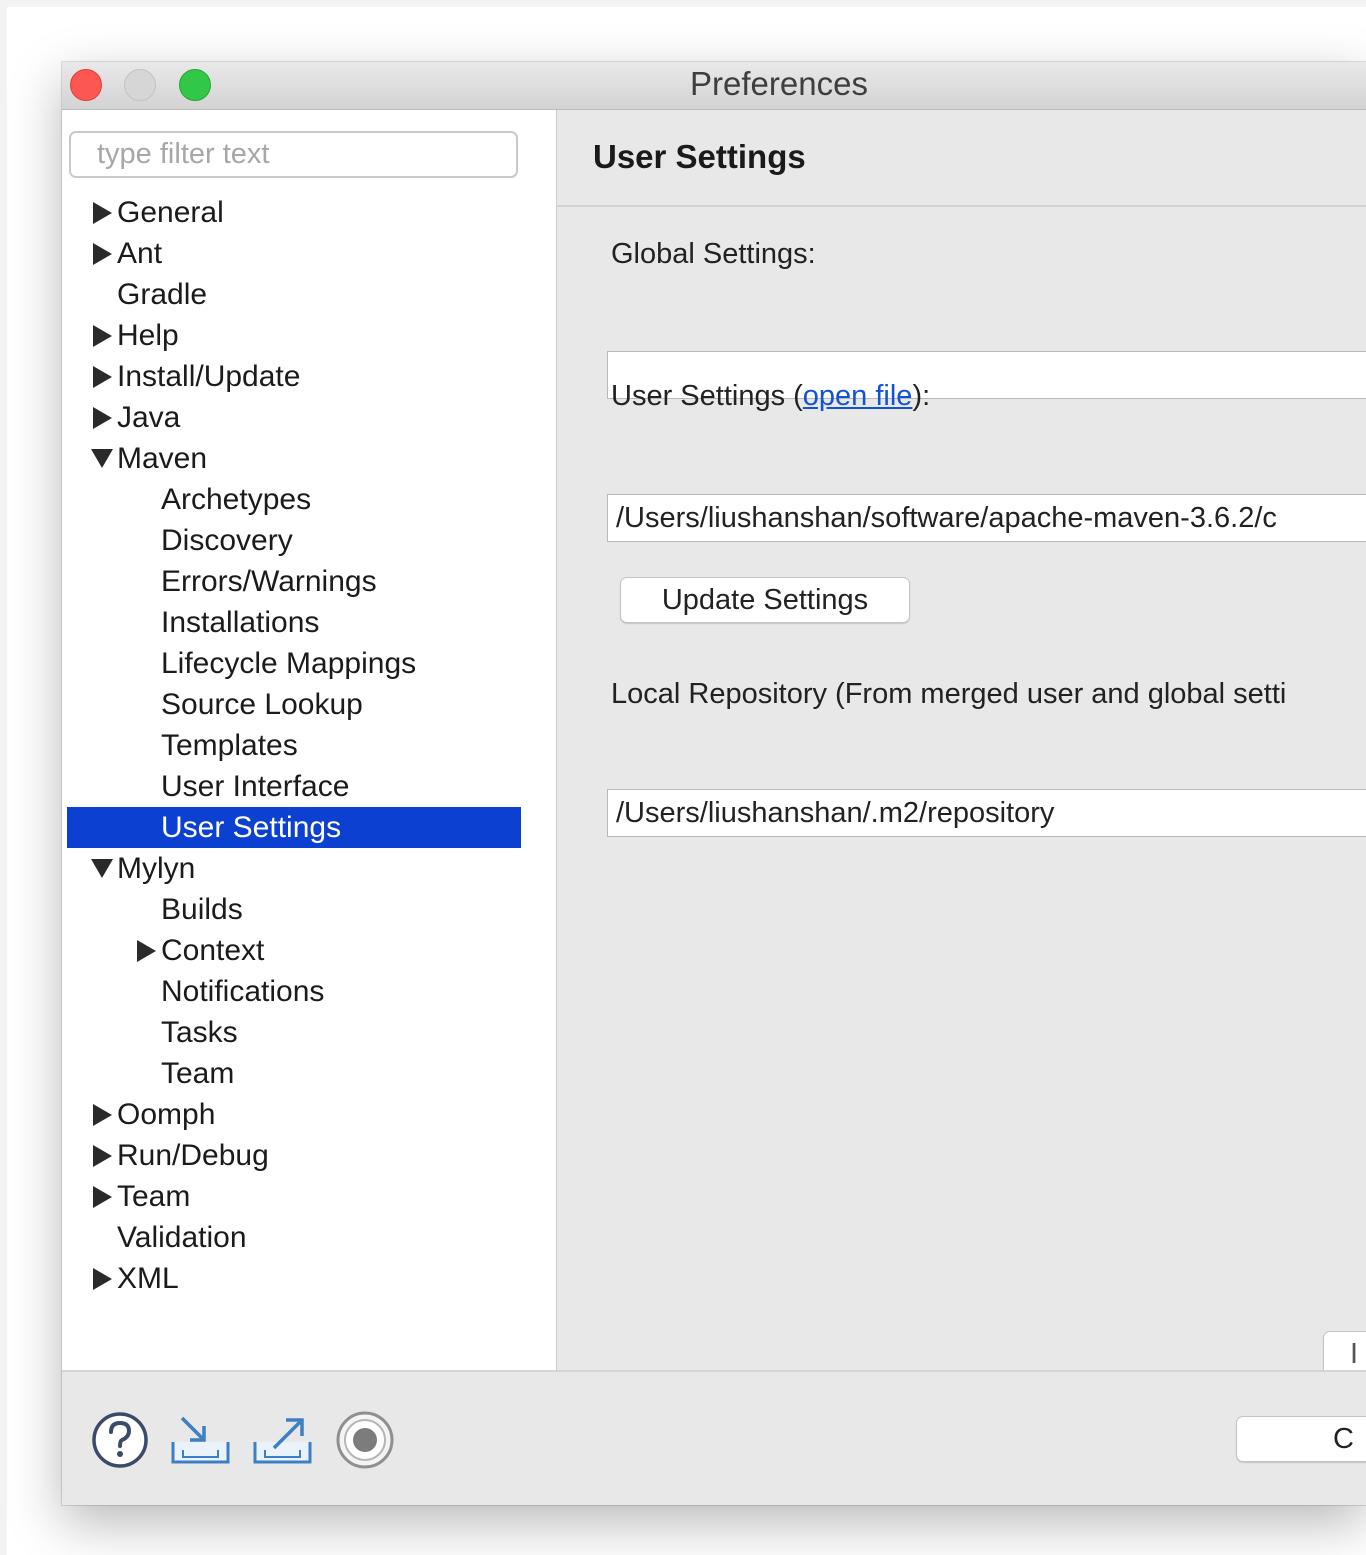  I want to click on global-settings-label: Global Settings:, so click(713, 254).